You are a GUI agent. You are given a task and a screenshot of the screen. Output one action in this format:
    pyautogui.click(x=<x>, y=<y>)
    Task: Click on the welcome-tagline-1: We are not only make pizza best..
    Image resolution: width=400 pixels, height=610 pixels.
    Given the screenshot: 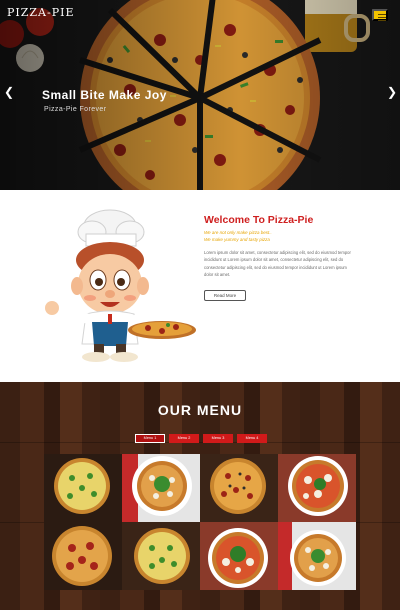 What is the action you would take?
    pyautogui.click(x=238, y=232)
    